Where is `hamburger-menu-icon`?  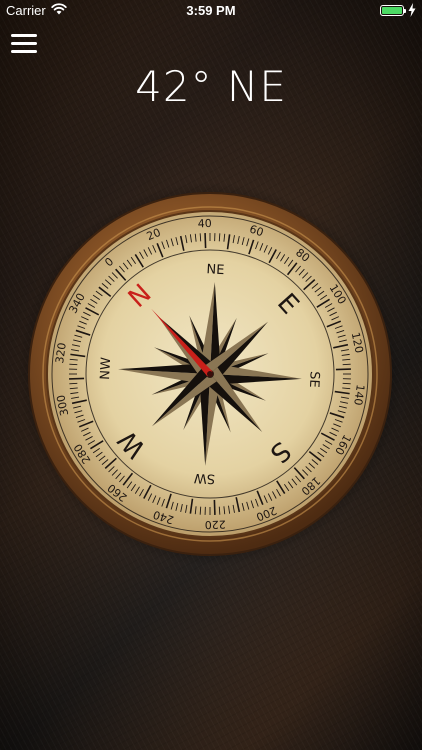
hamburger-menu-icon is located at coordinates (24, 44).